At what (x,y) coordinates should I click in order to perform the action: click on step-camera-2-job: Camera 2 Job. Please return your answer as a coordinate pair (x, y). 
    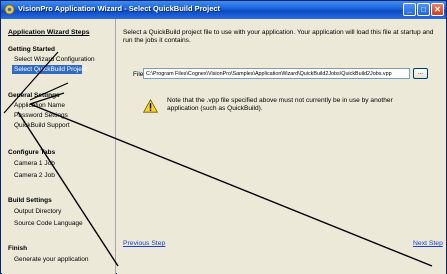
    Looking at the image, I should click on (34, 175).